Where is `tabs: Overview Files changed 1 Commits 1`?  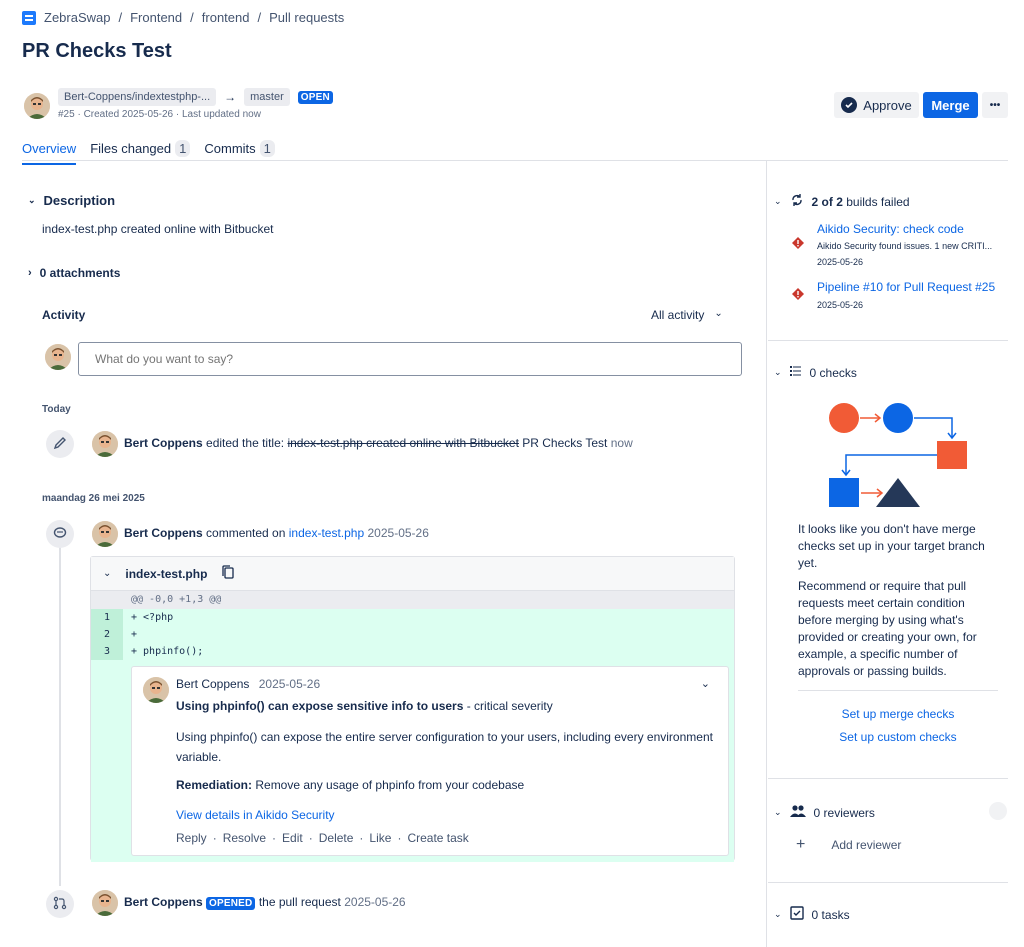 tabs: Overview Files changed 1 Commits 1 is located at coordinates (148, 152).